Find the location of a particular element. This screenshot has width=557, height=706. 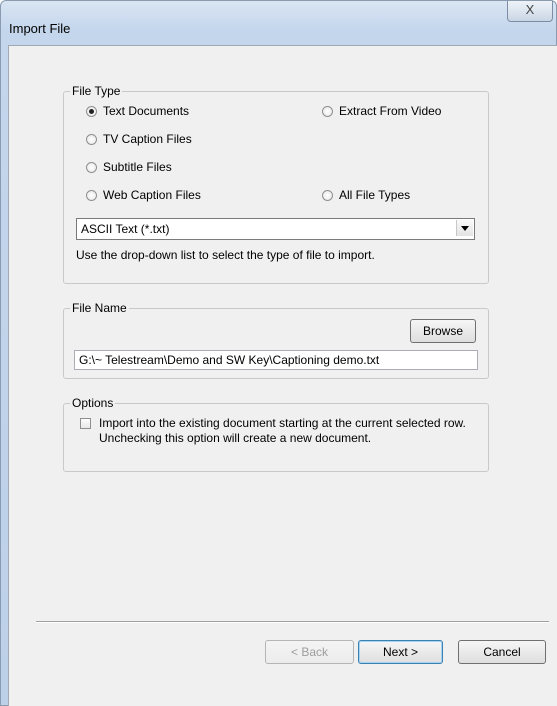

radio-web-caption-files: Web Caption Files is located at coordinates (143, 195).